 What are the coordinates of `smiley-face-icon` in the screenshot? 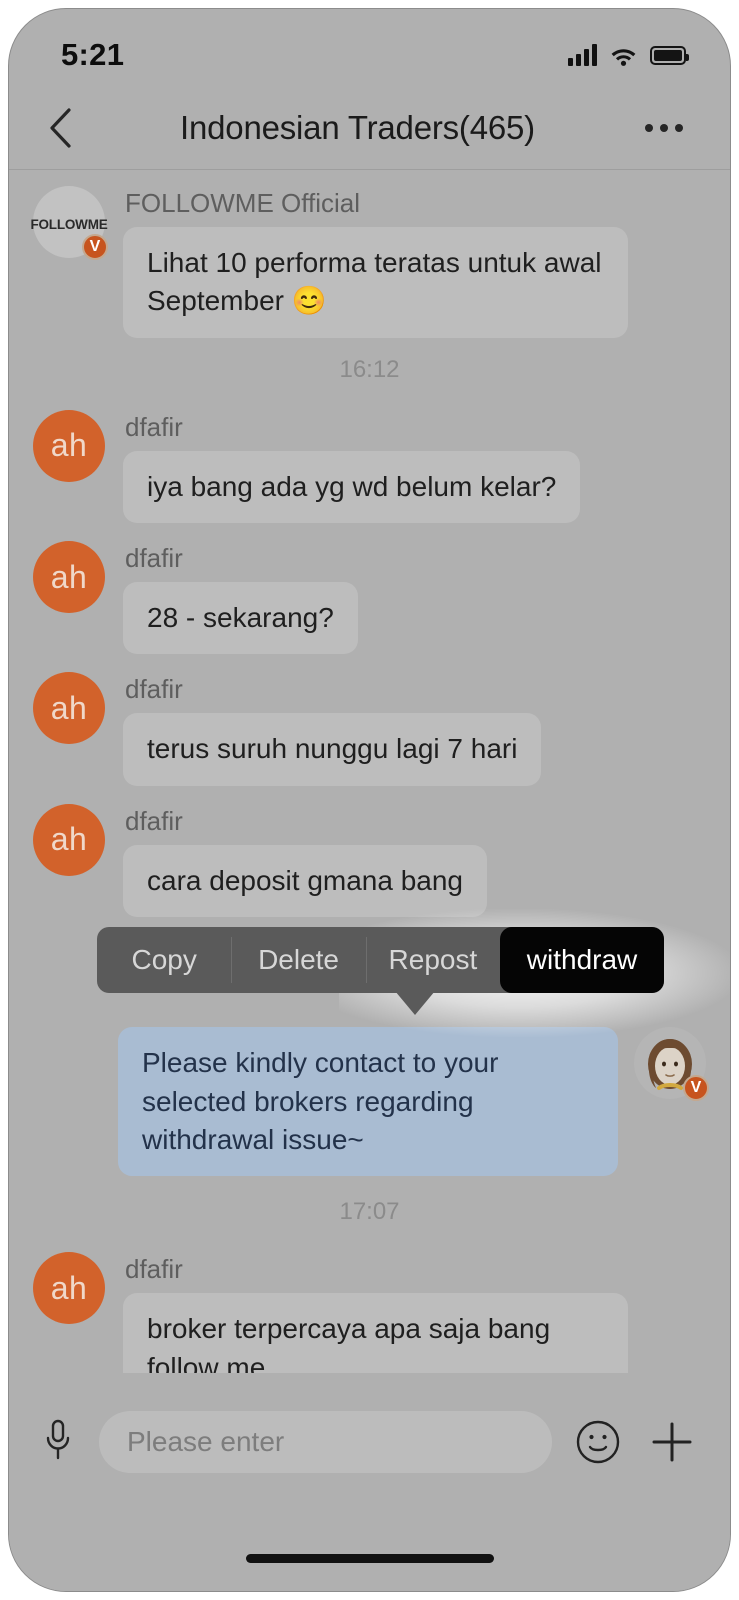 It's located at (598, 1442).